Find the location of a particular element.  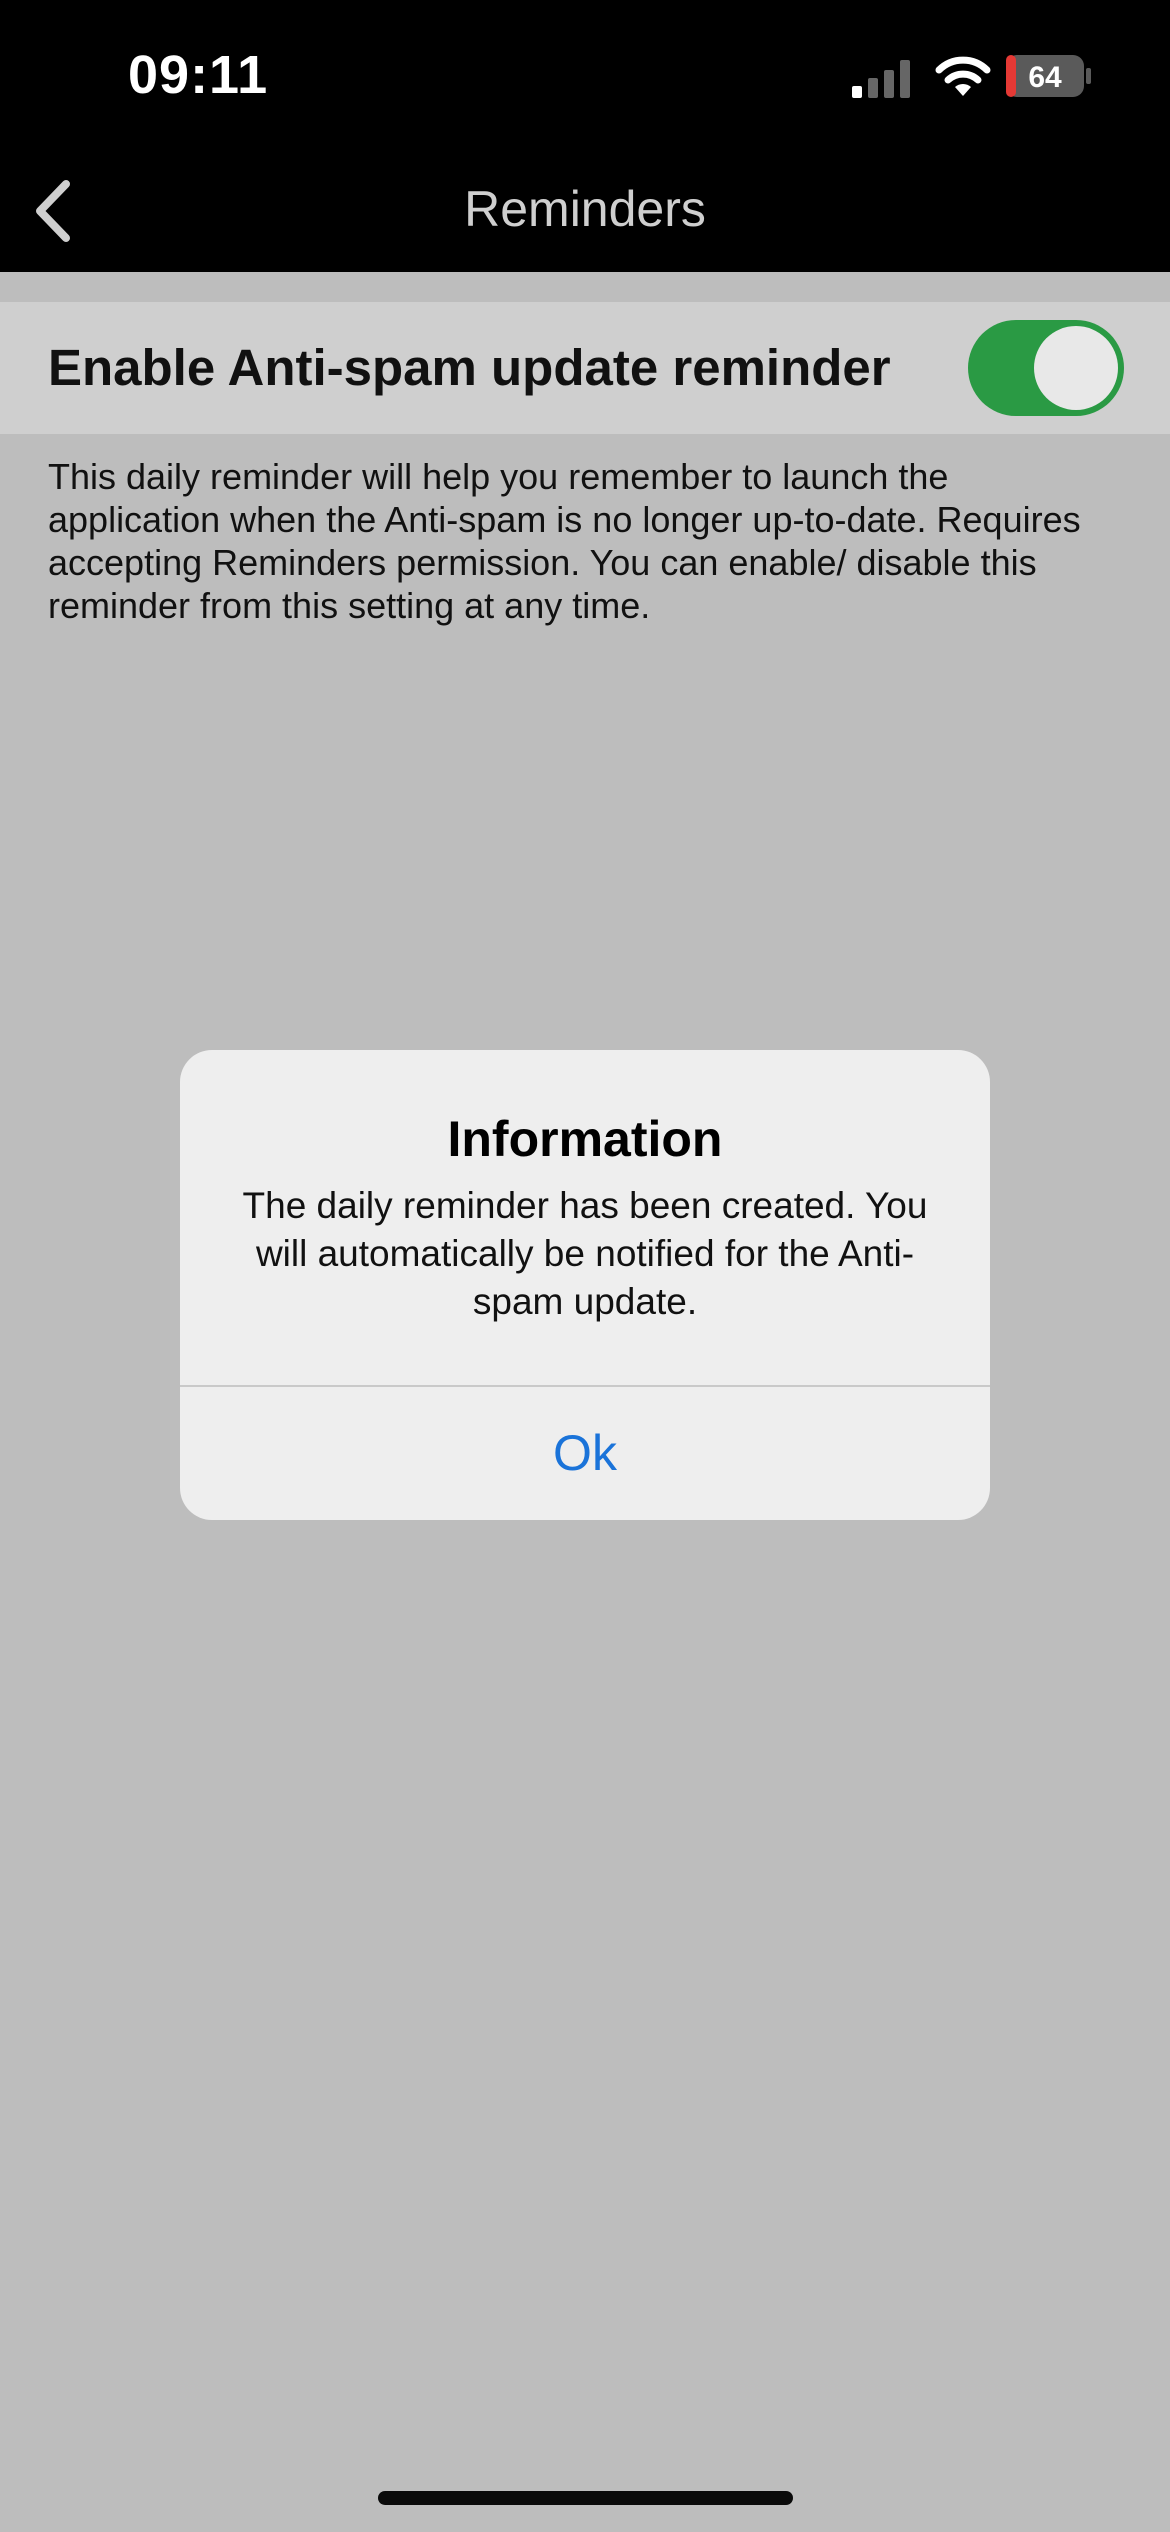

ok-button: Ok is located at coordinates (585, 1453).